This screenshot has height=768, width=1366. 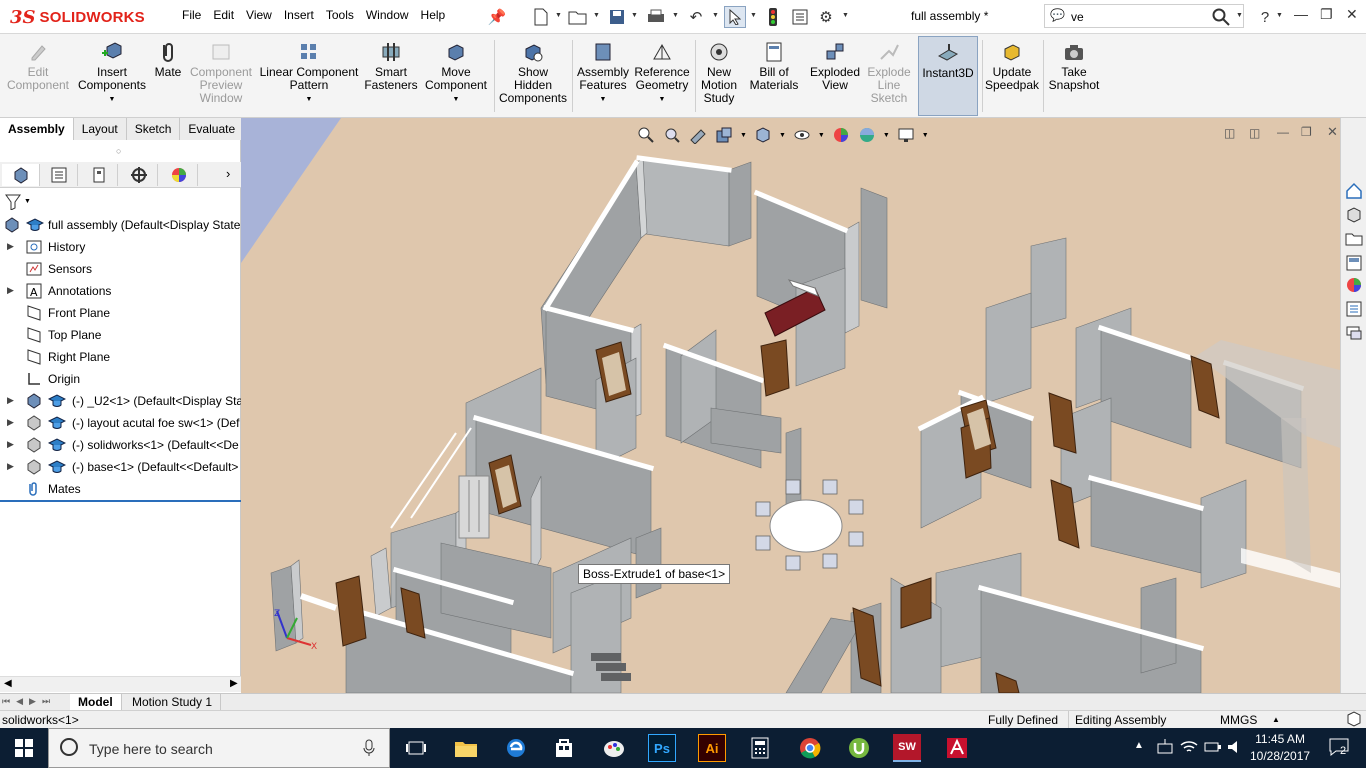 I want to click on bill-of-materials-button: Bill of Materials, so click(x=774, y=76).